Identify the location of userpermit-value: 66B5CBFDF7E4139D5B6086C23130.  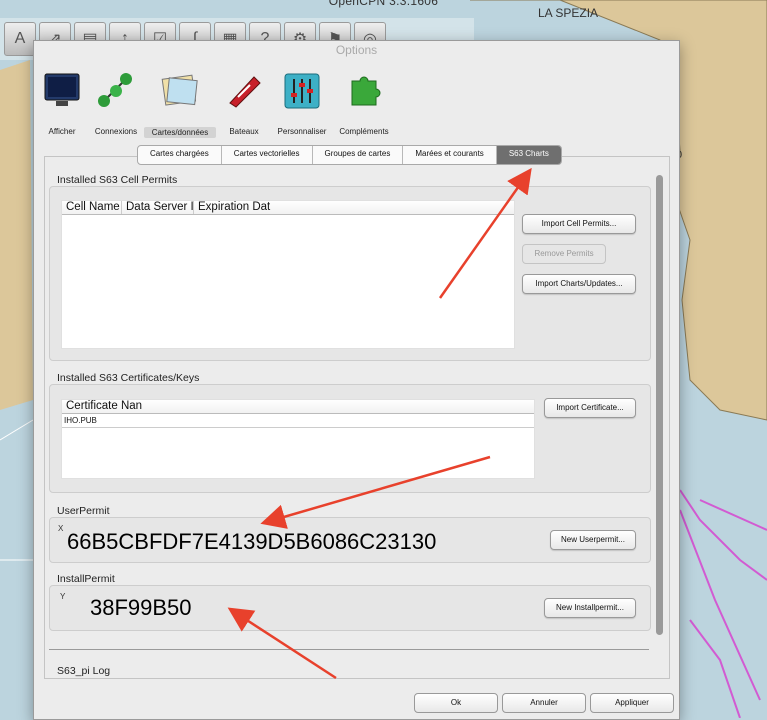
(252, 541).